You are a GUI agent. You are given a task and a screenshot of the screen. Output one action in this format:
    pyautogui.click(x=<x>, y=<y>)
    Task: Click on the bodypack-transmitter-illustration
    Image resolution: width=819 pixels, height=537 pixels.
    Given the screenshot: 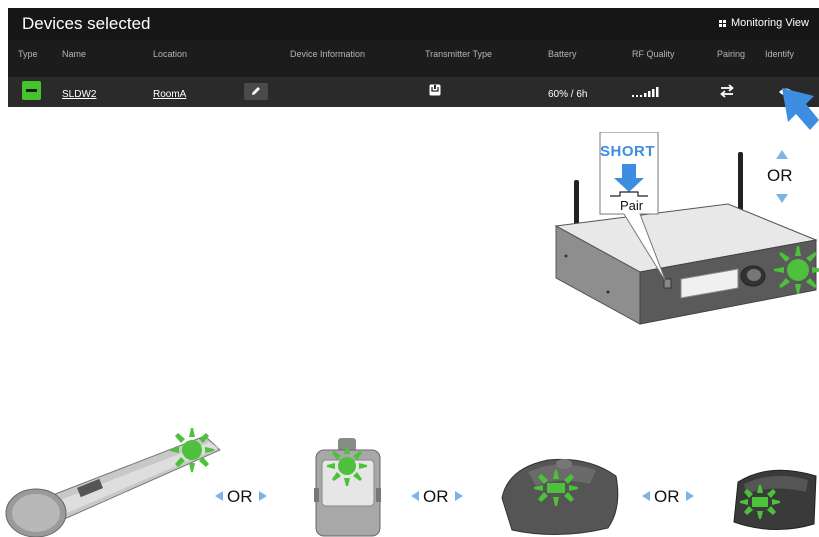 What is the action you would take?
    pyautogui.click(x=347, y=487)
    